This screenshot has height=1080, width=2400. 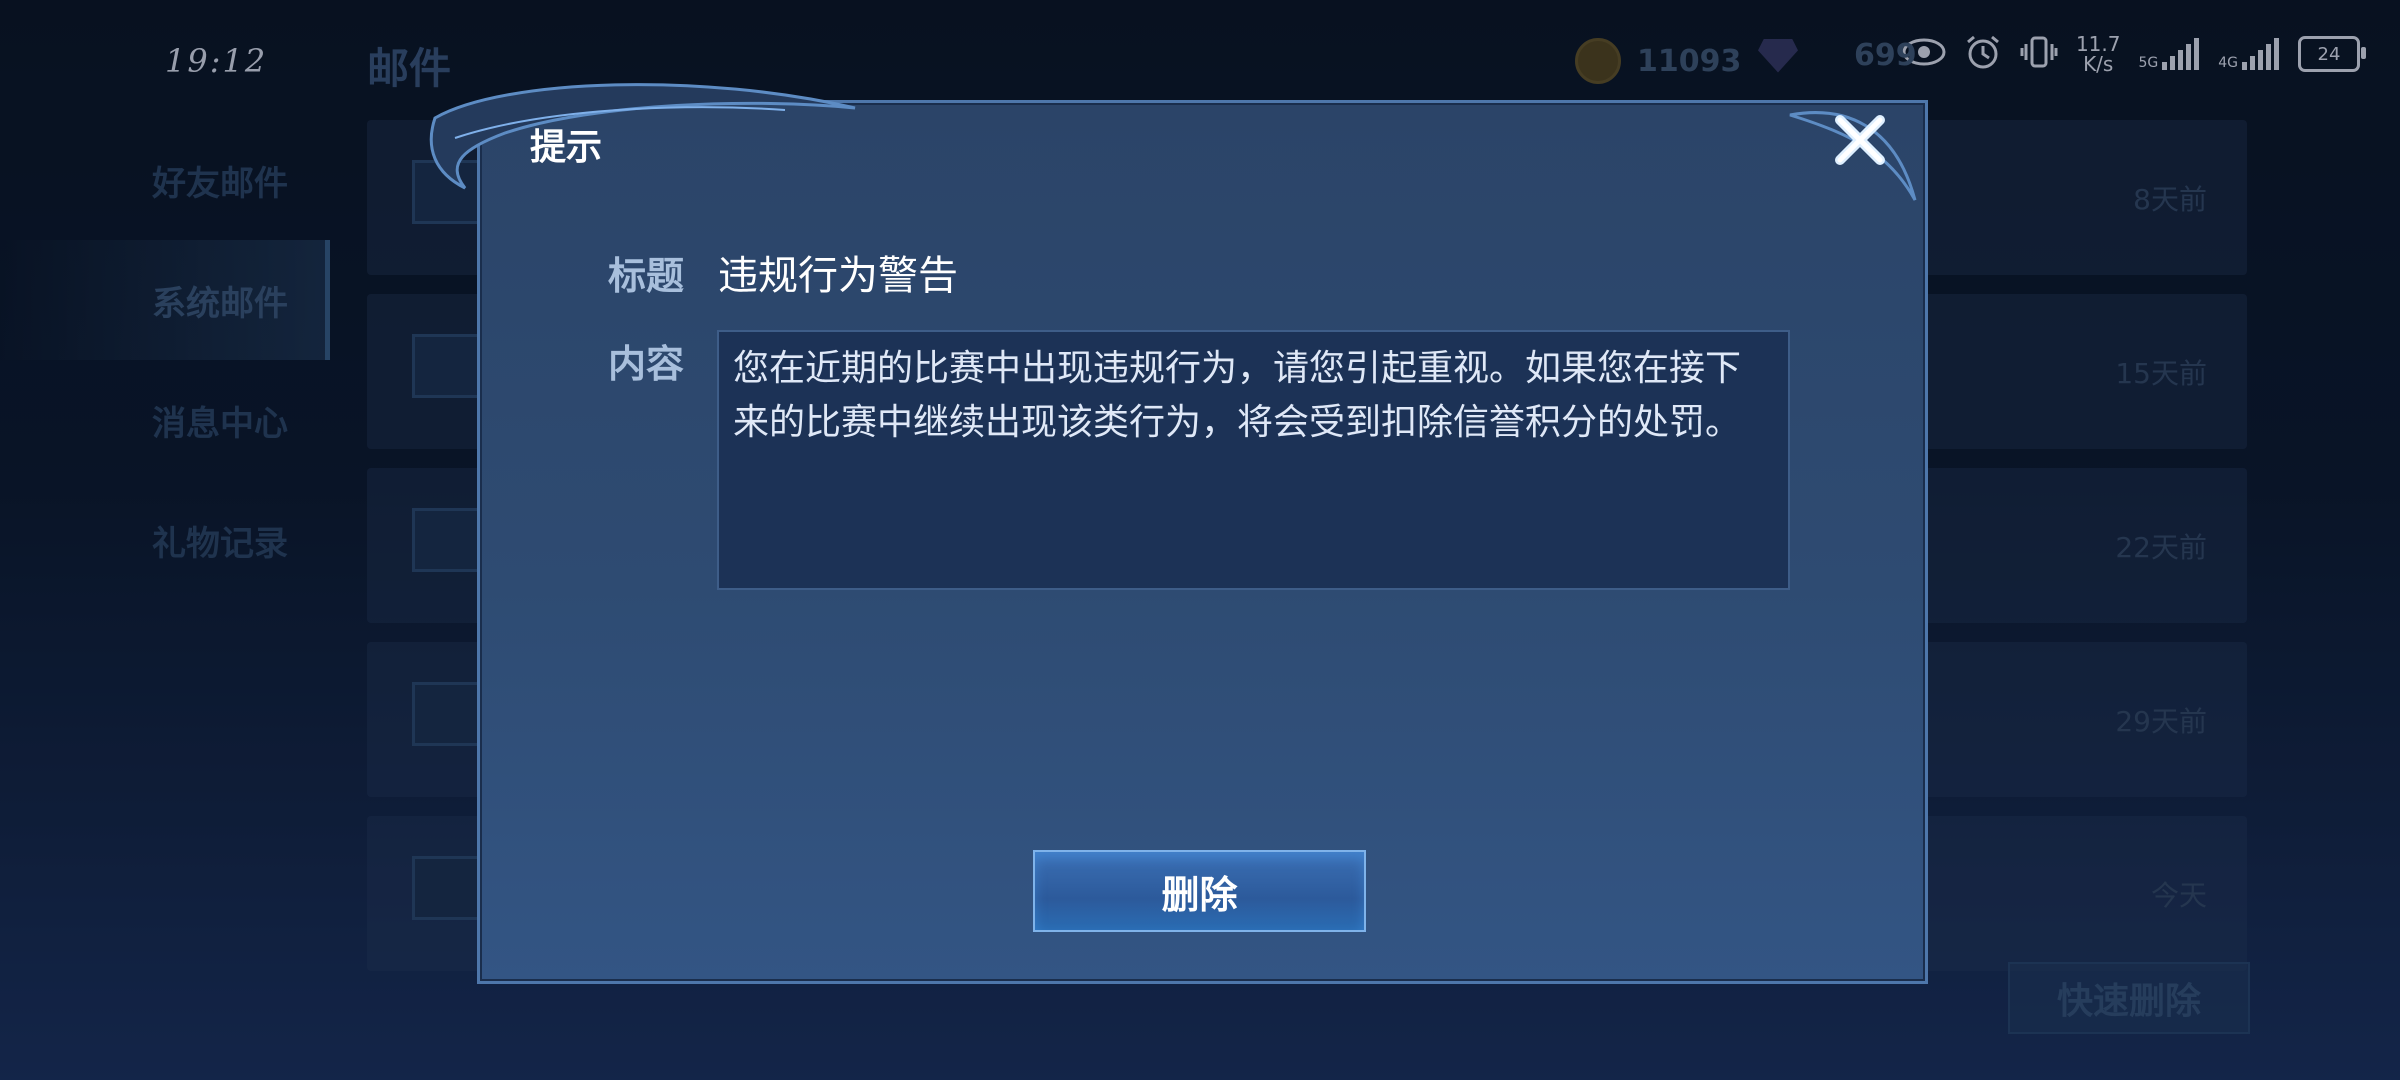 I want to click on title-ornament, so click(x=642, y=136).